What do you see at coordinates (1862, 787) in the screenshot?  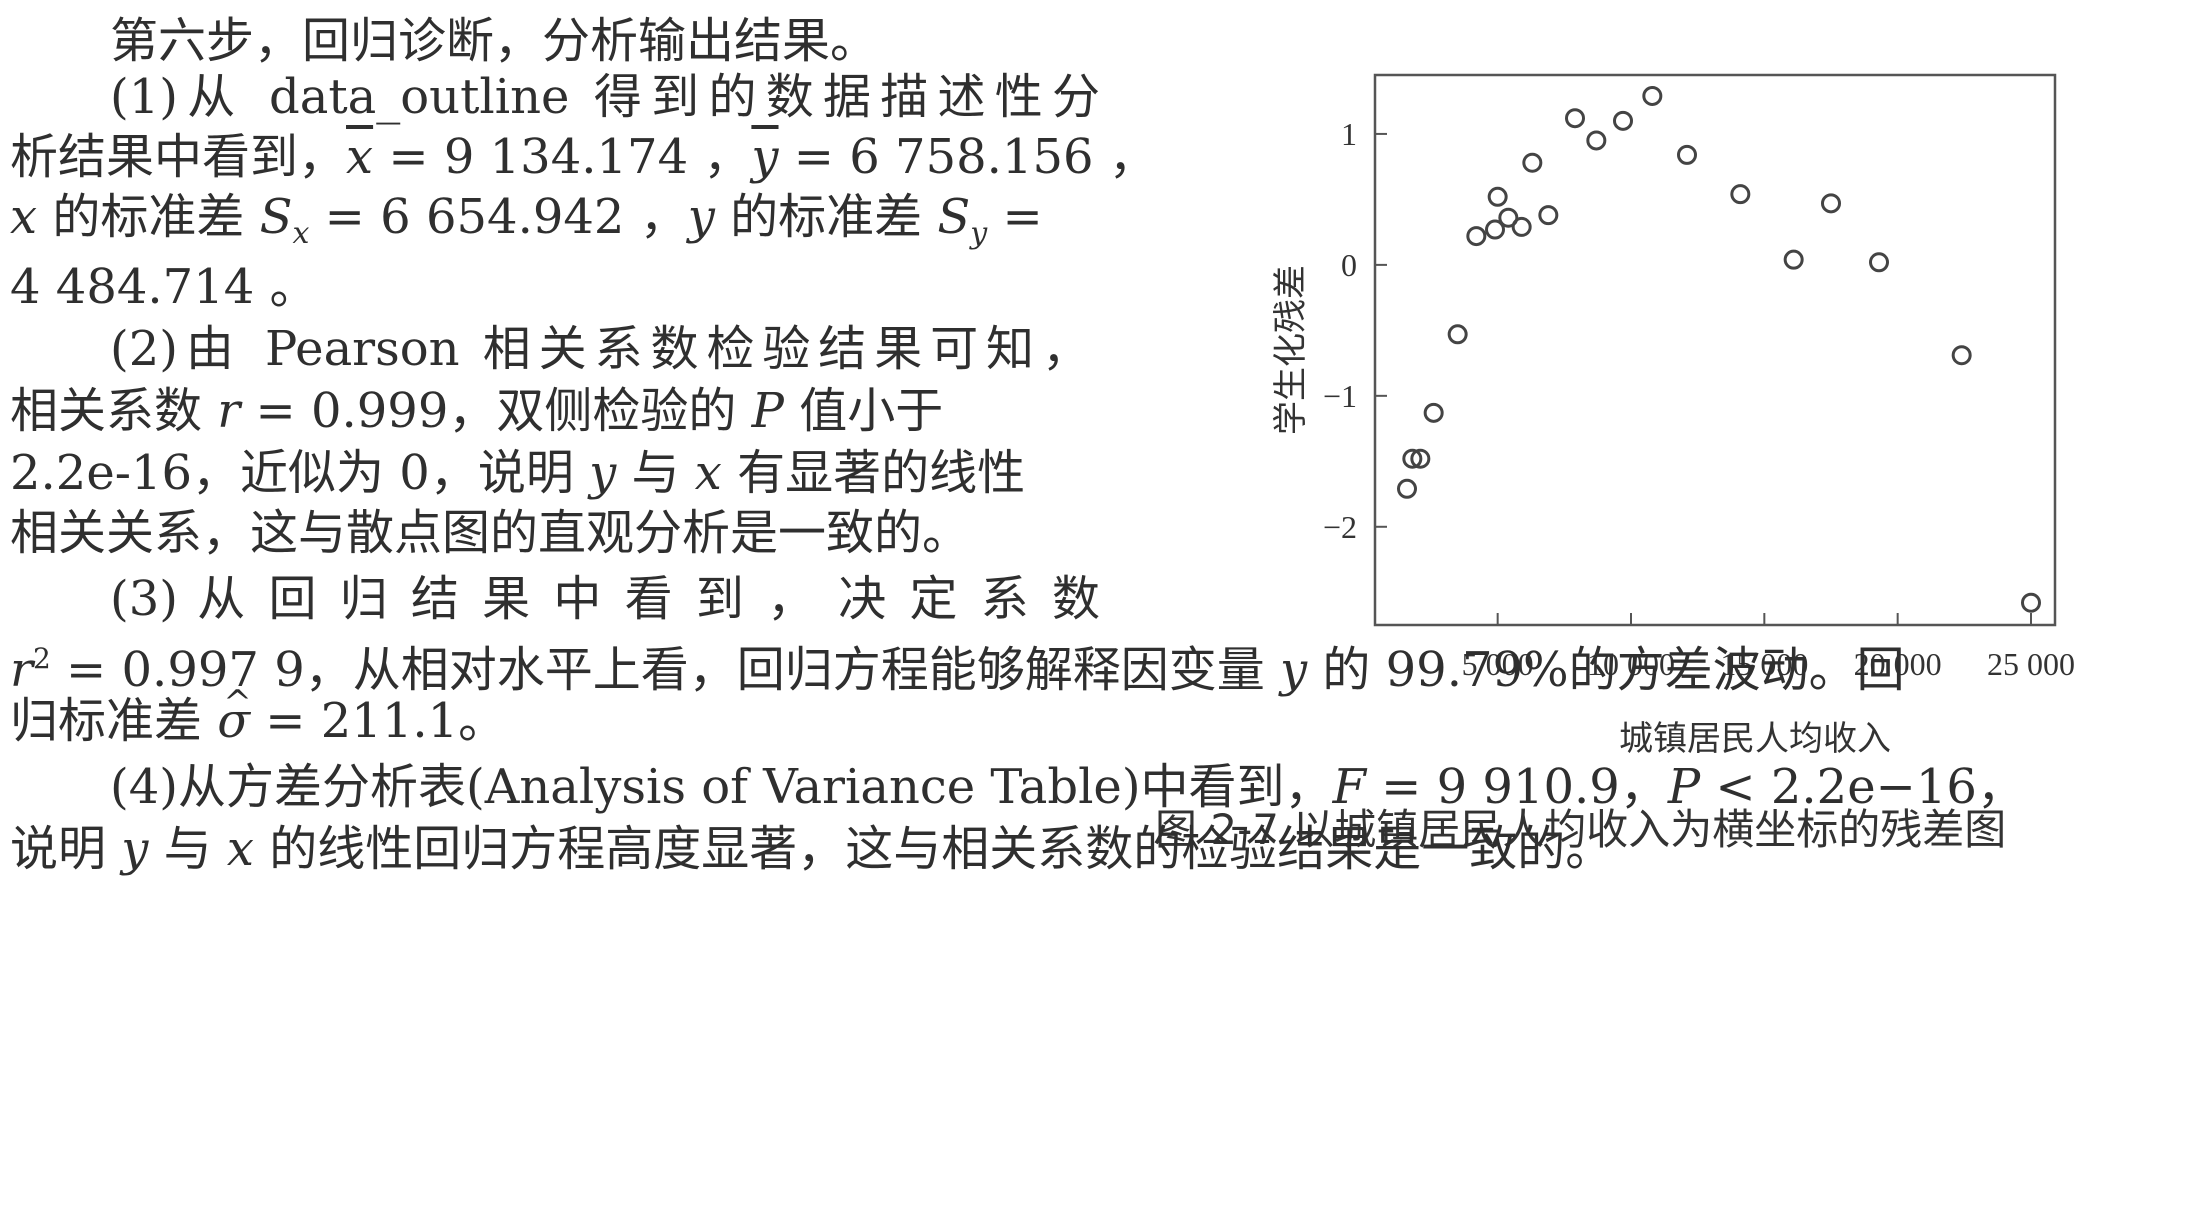 I see `p4-p-value: < 2.2e−16，` at bounding box center [1862, 787].